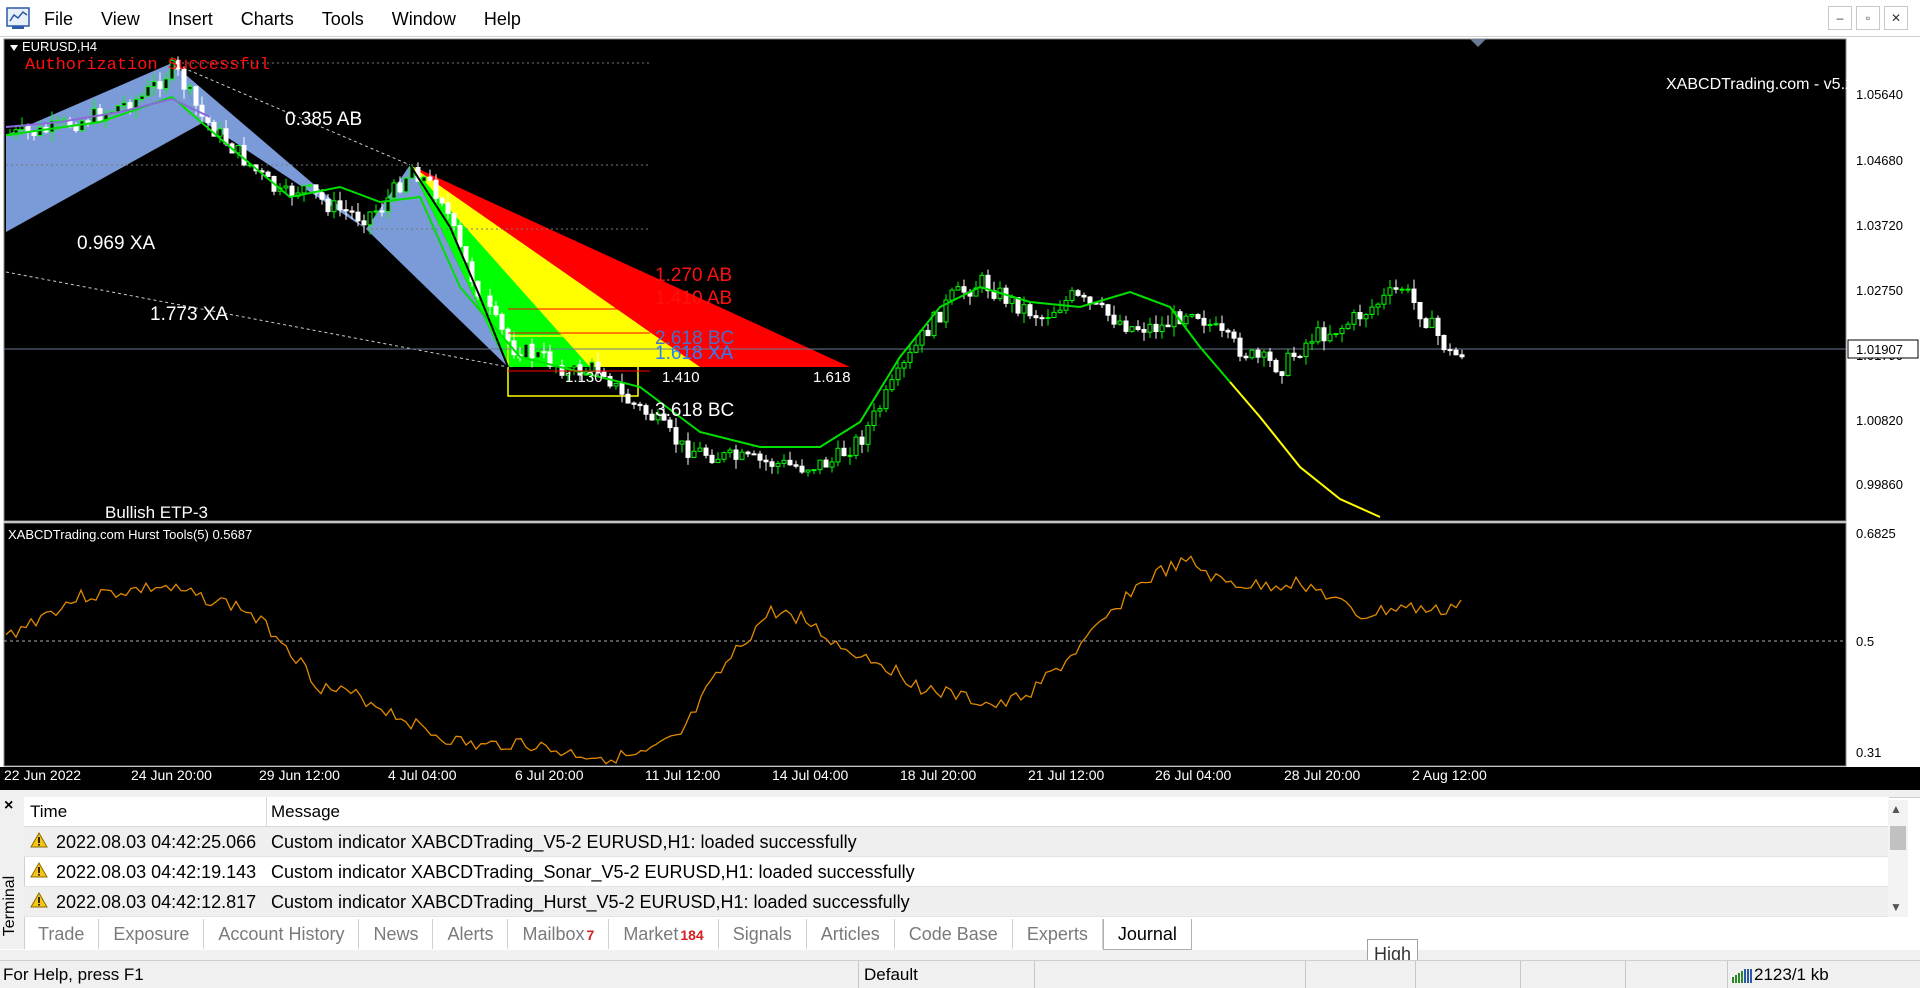  Describe the element at coordinates (1896, 18) in the screenshot. I see `close-window-button: ✕` at that location.